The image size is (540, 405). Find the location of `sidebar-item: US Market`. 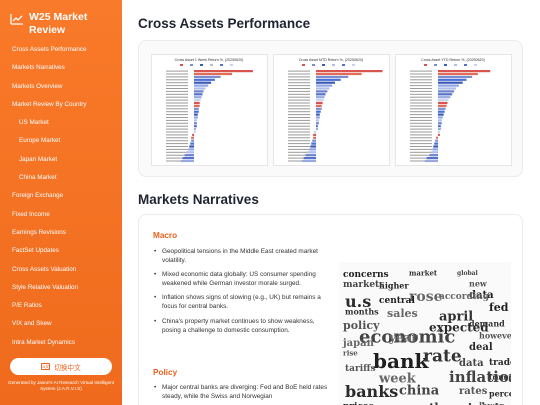

sidebar-item: US Market is located at coordinates (61, 128).